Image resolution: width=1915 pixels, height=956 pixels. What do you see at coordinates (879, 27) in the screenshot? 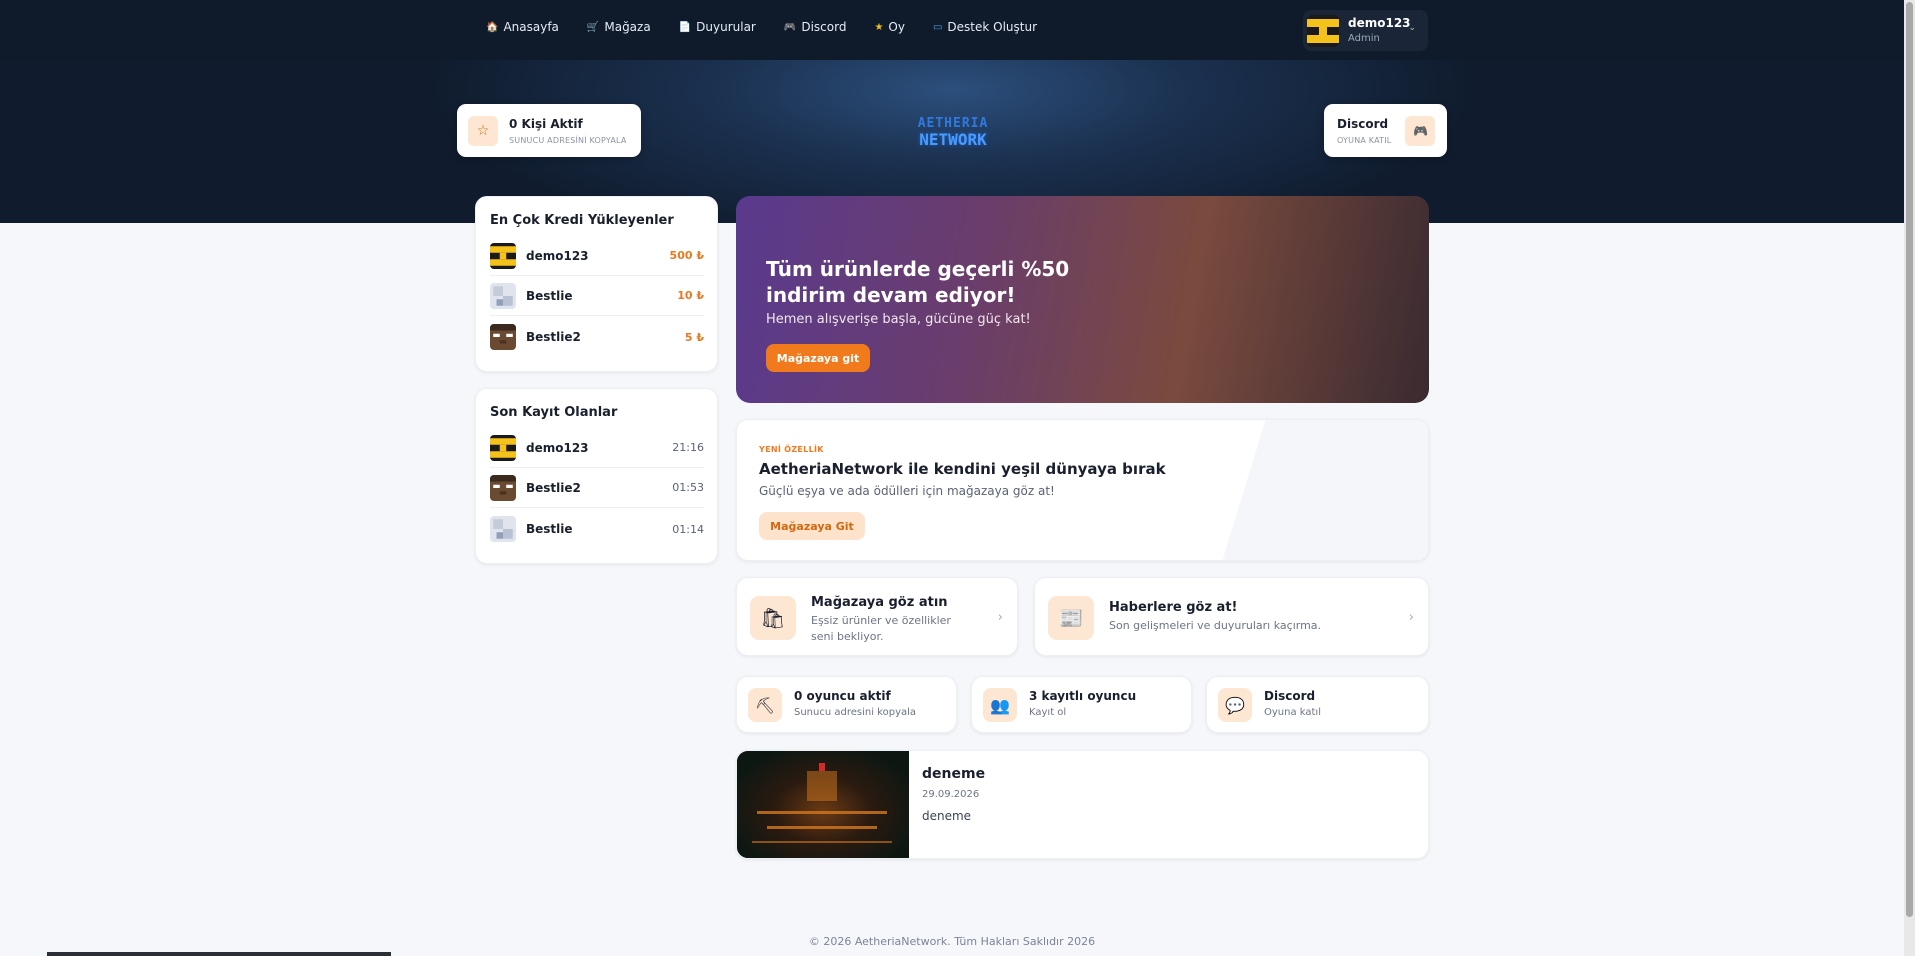
I see `star-icon: ★` at bounding box center [879, 27].